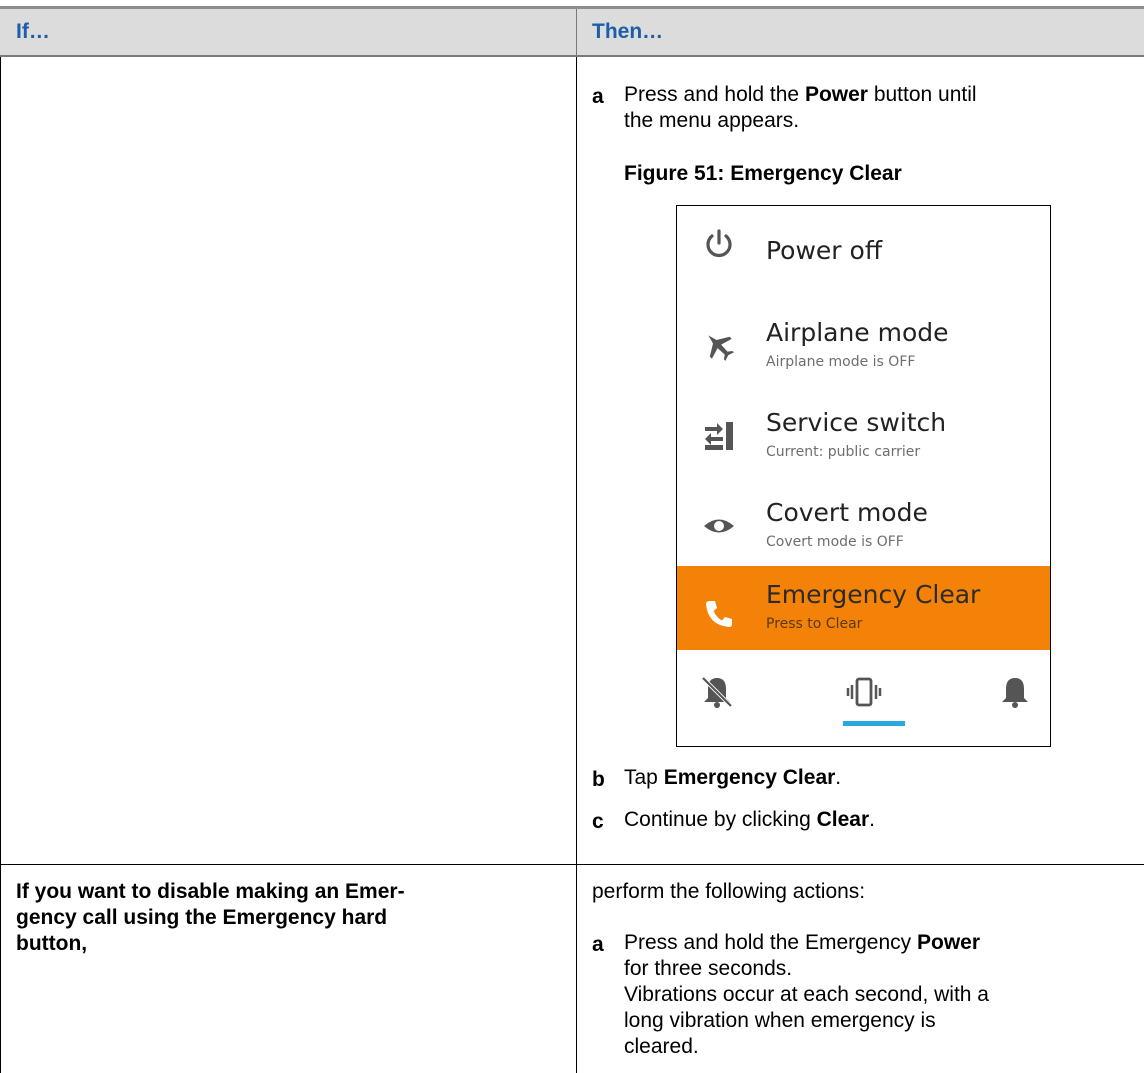 The height and width of the screenshot is (1073, 1144). What do you see at coordinates (847, 512) in the screenshot?
I see `menu-item-title: Covert mode` at bounding box center [847, 512].